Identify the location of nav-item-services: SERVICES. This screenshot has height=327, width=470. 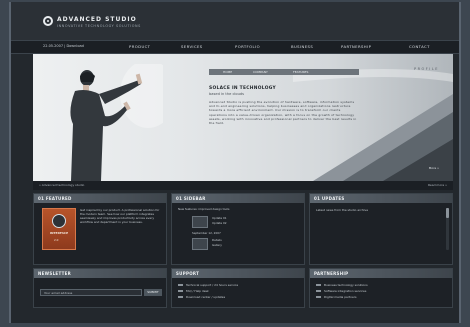
(192, 46).